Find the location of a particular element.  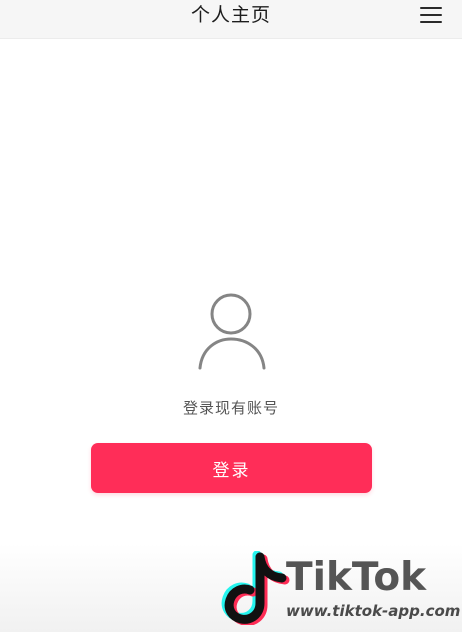

menu-line-middle is located at coordinates (431, 15).